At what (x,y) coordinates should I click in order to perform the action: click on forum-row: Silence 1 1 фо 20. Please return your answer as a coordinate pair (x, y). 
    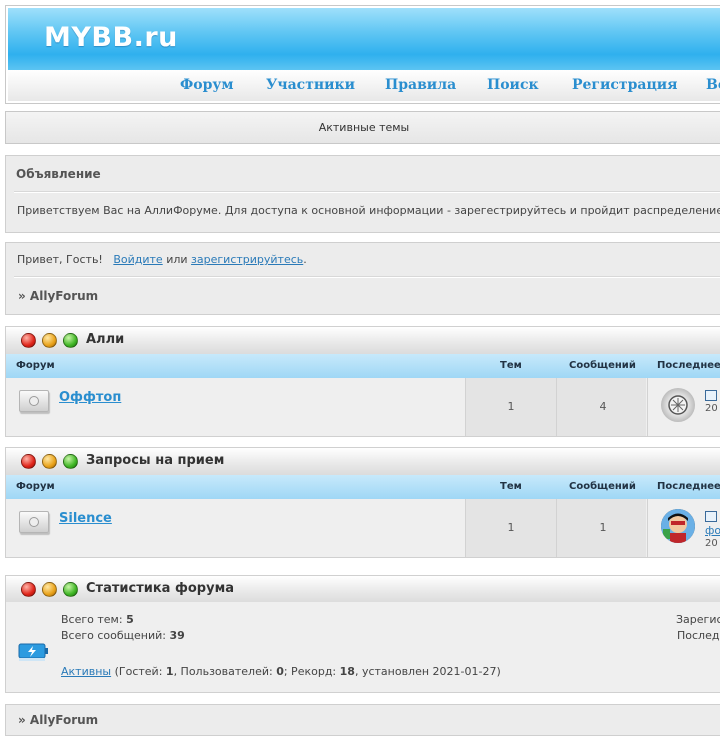
    Looking at the image, I should click on (362, 528).